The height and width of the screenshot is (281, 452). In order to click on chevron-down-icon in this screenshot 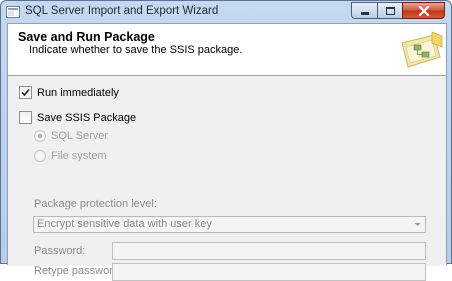, I will do `click(417, 224)`.